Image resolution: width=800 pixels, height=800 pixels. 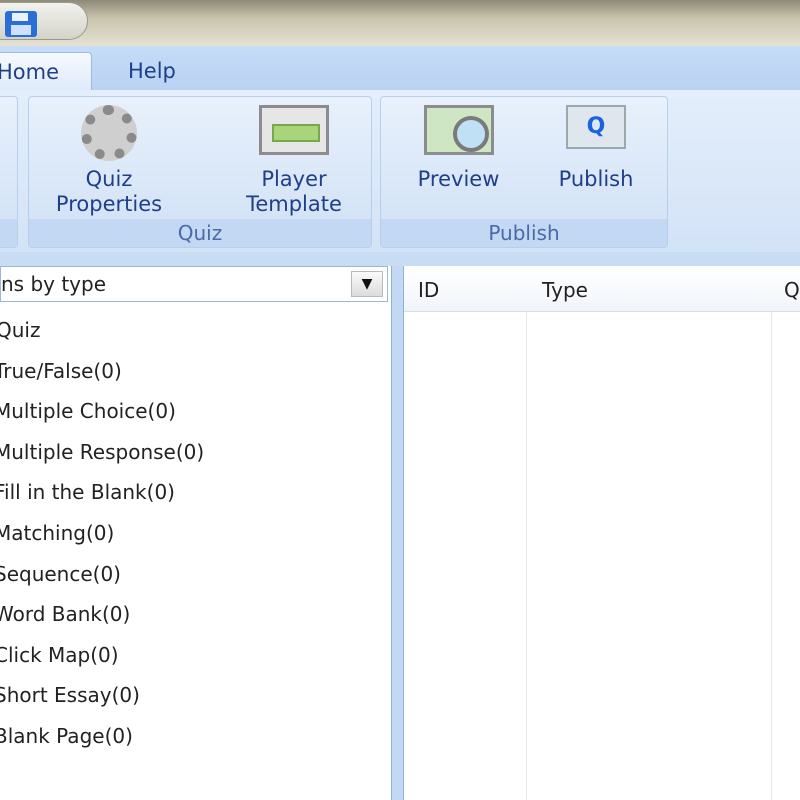 What do you see at coordinates (194, 492) in the screenshot?
I see `tree-item: Fill in the Blank(0)` at bounding box center [194, 492].